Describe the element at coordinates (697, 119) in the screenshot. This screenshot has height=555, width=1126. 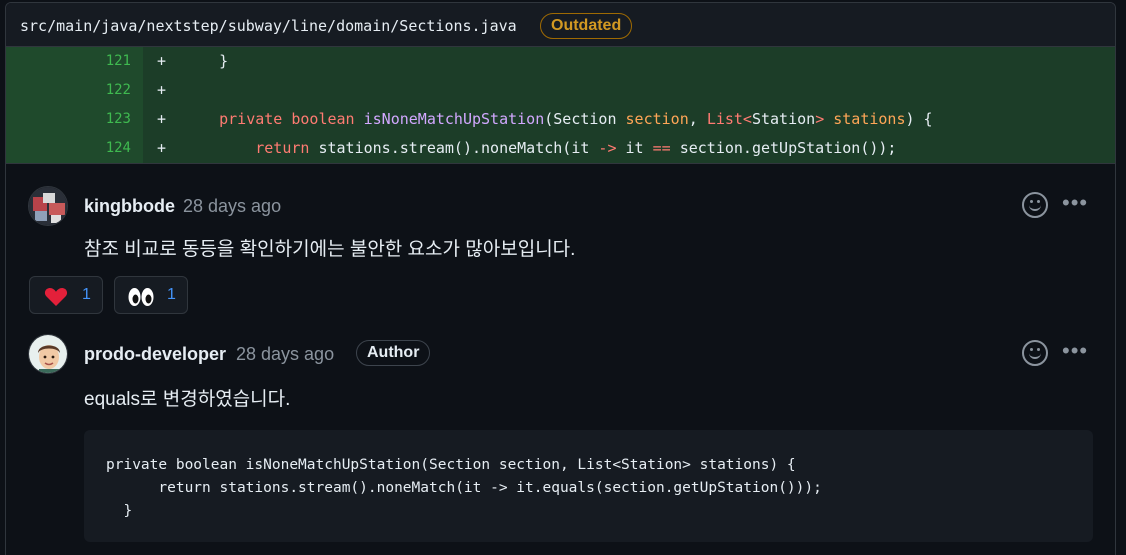
I see `code-token: ,` at that location.